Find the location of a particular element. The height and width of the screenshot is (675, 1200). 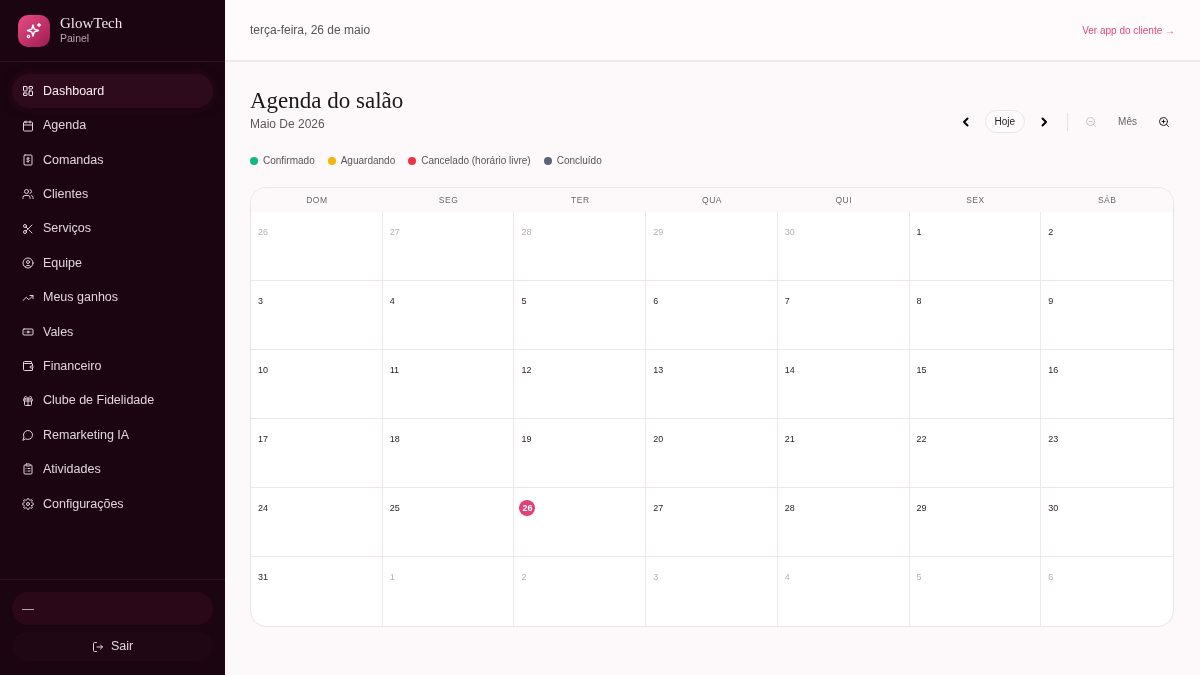

calendar-day-cell: 4 is located at coordinates (448, 316).